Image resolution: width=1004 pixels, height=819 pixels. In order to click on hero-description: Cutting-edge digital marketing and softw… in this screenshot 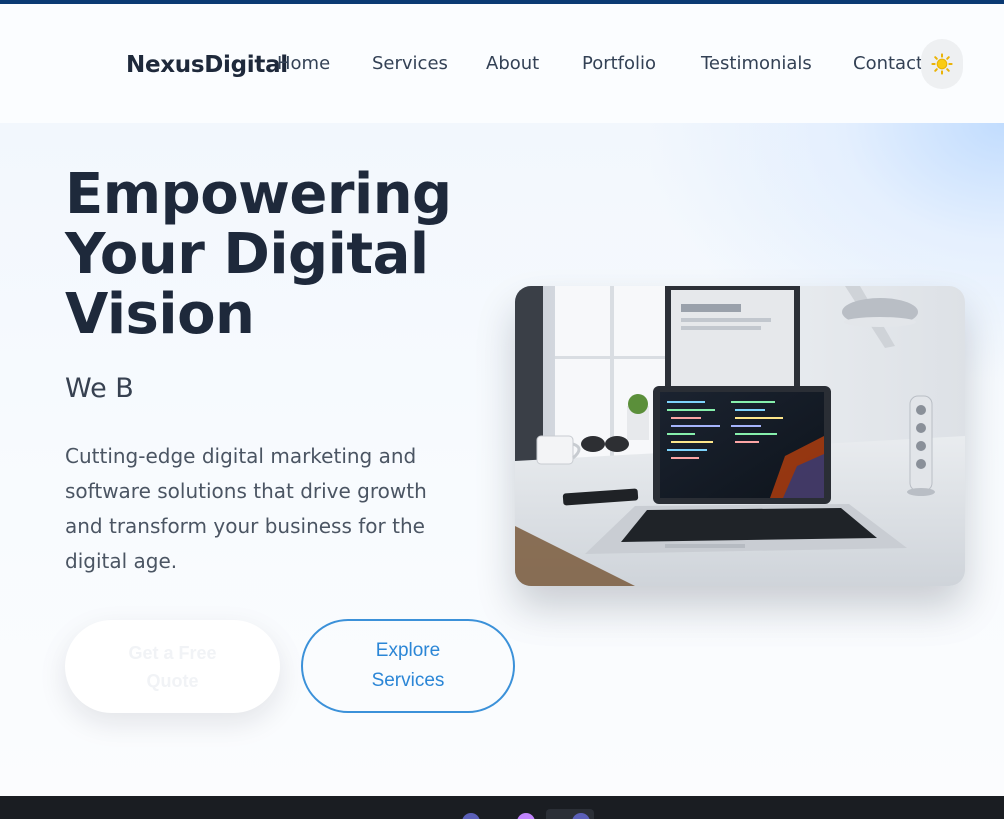, I will do `click(246, 508)`.